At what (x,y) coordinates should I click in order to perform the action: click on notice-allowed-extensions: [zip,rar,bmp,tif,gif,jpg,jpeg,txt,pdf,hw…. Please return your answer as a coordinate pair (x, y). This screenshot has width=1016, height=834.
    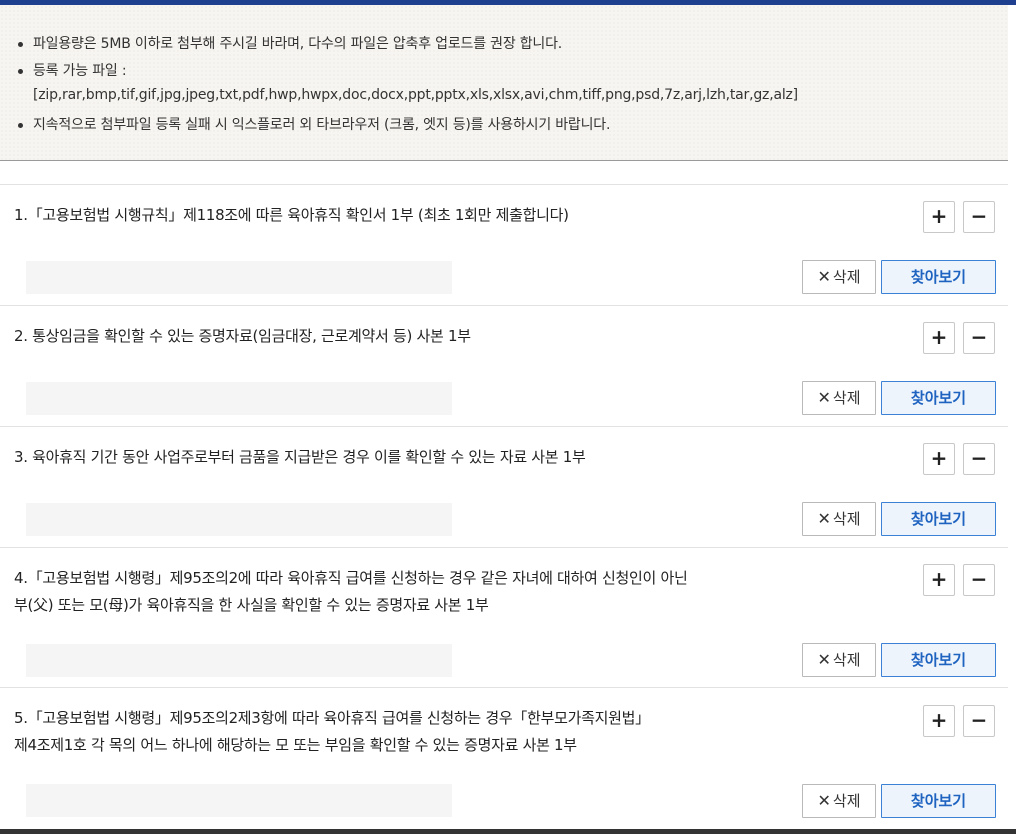
    Looking at the image, I should click on (415, 95).